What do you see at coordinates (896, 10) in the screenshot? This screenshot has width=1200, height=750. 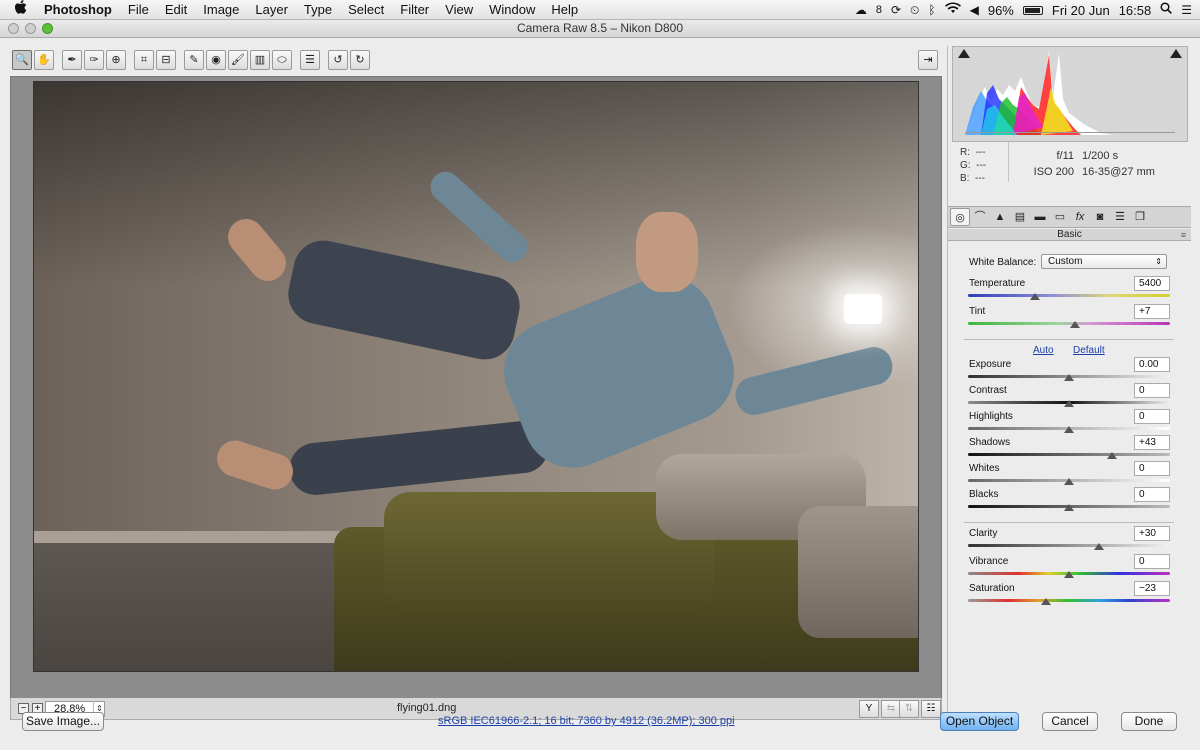 I see `sync-icon: ⟳` at bounding box center [896, 10].